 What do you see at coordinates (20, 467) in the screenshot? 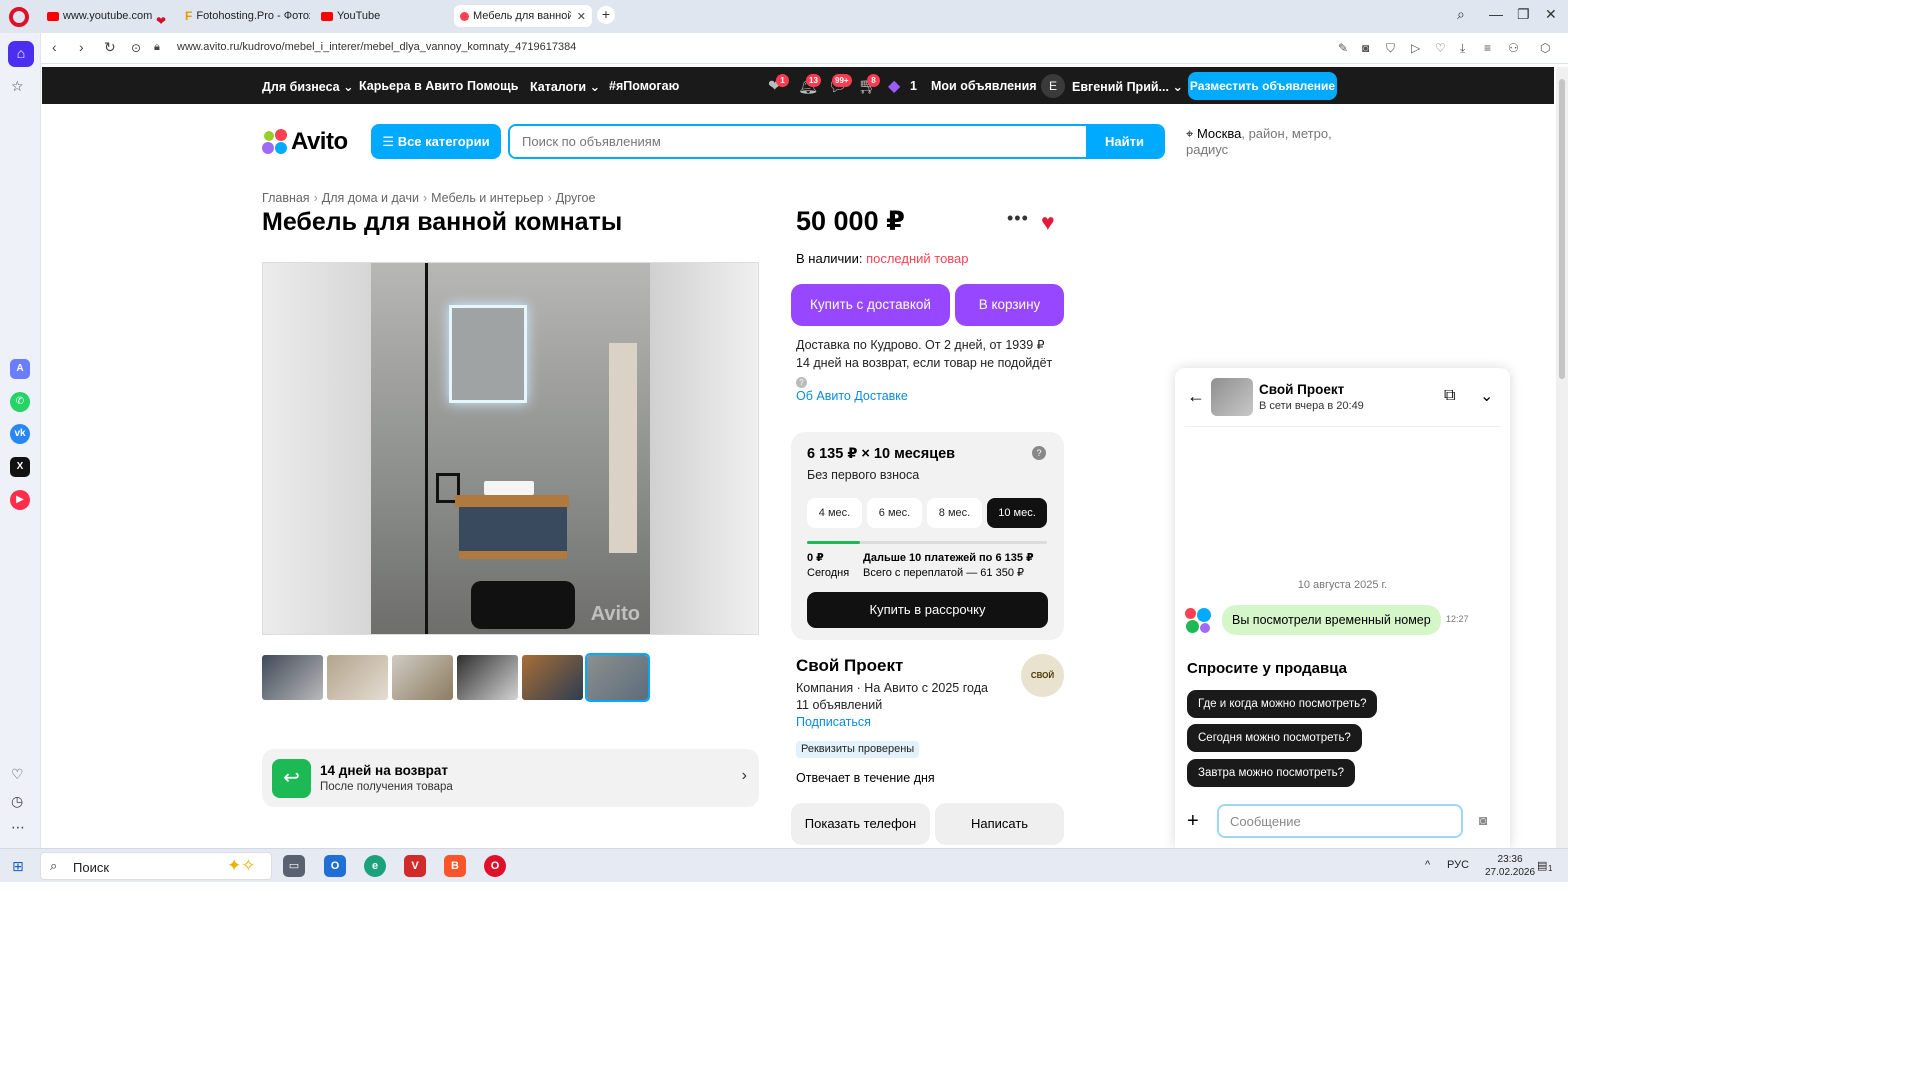
I see `x-icon: X` at bounding box center [20, 467].